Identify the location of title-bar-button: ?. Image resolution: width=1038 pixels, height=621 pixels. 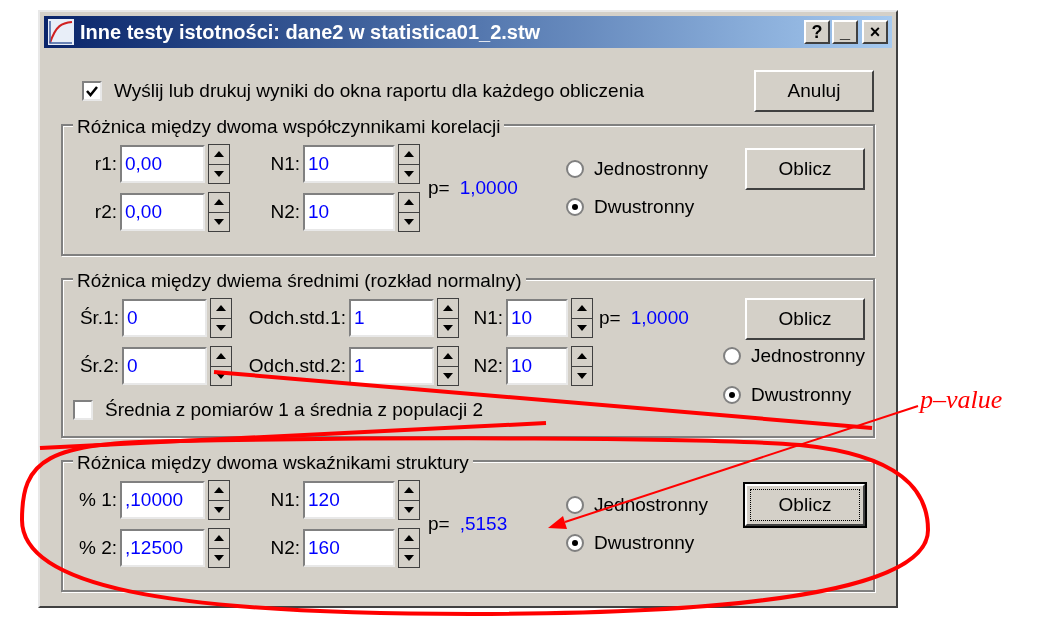
(817, 32).